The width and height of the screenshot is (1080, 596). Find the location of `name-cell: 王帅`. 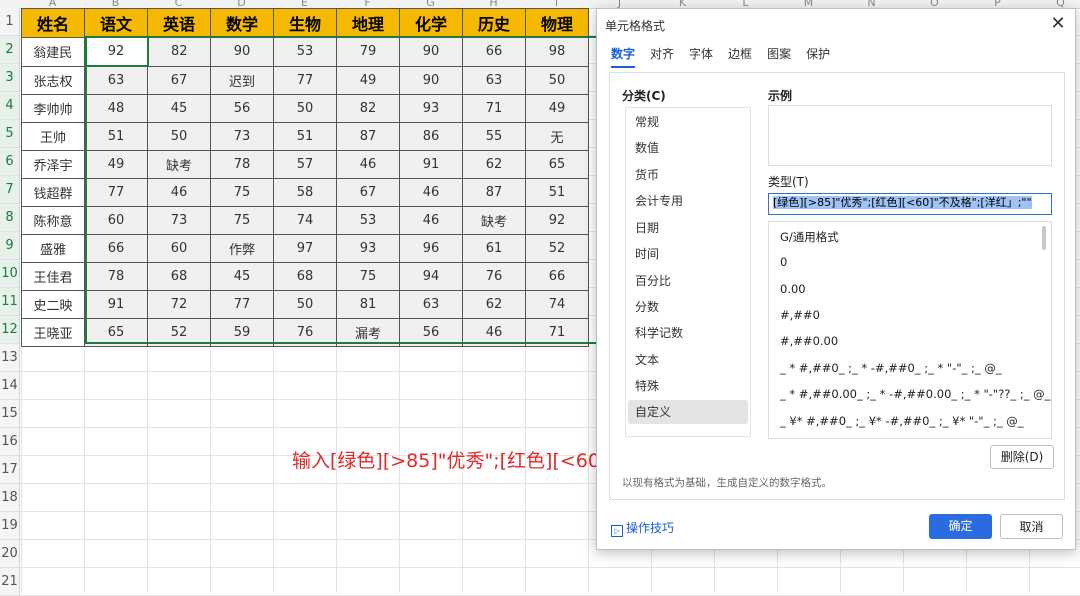

name-cell: 王帅 is located at coordinates (53, 136).